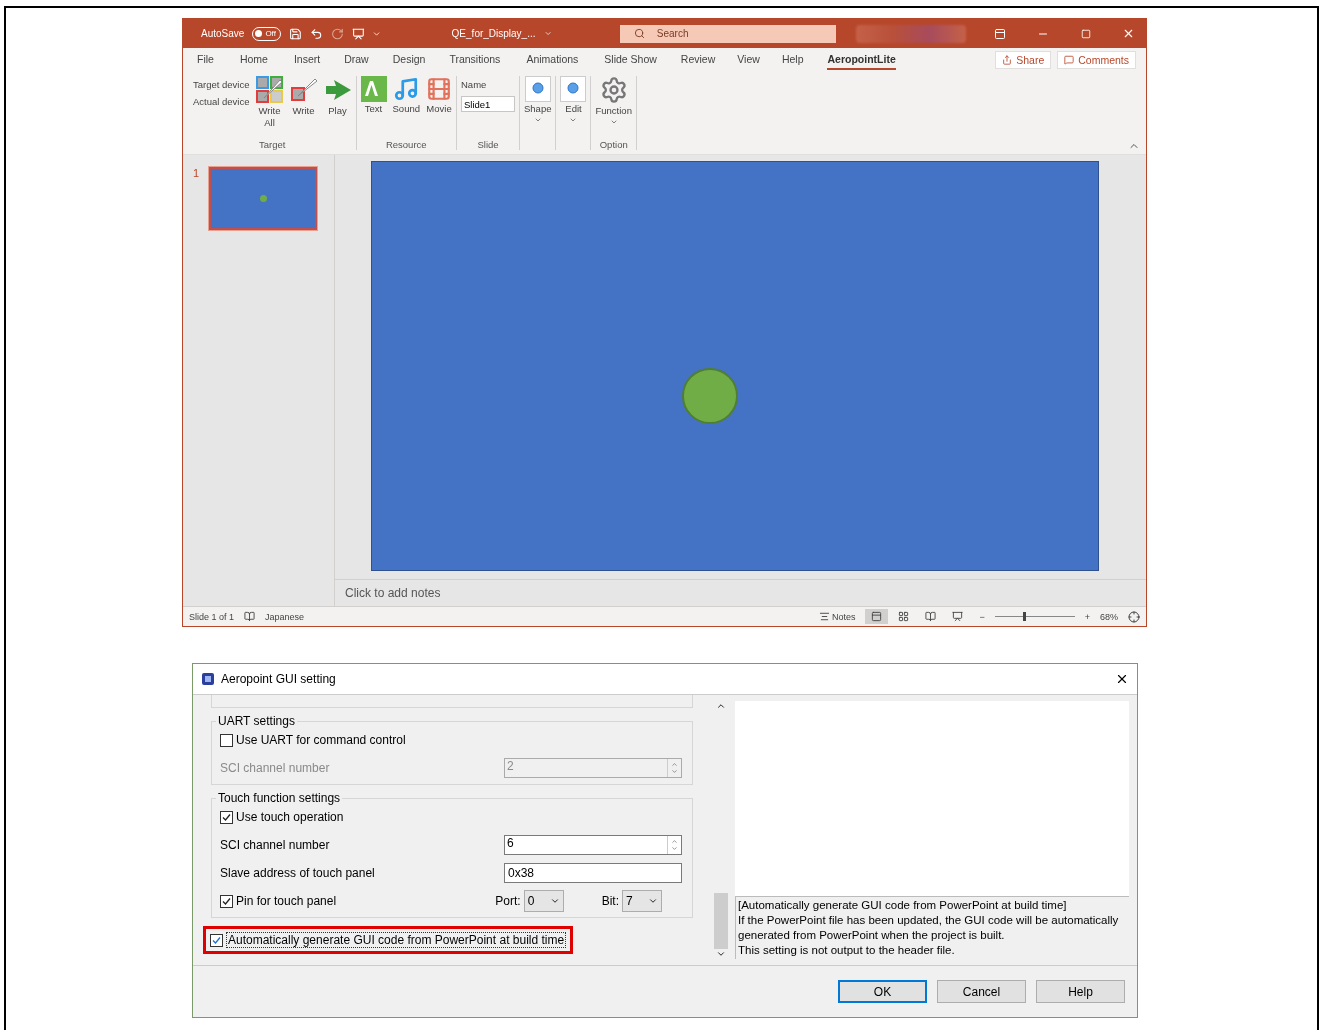  Describe the element at coordinates (256, 721) in the screenshot. I see `group-title: UART settings` at that location.